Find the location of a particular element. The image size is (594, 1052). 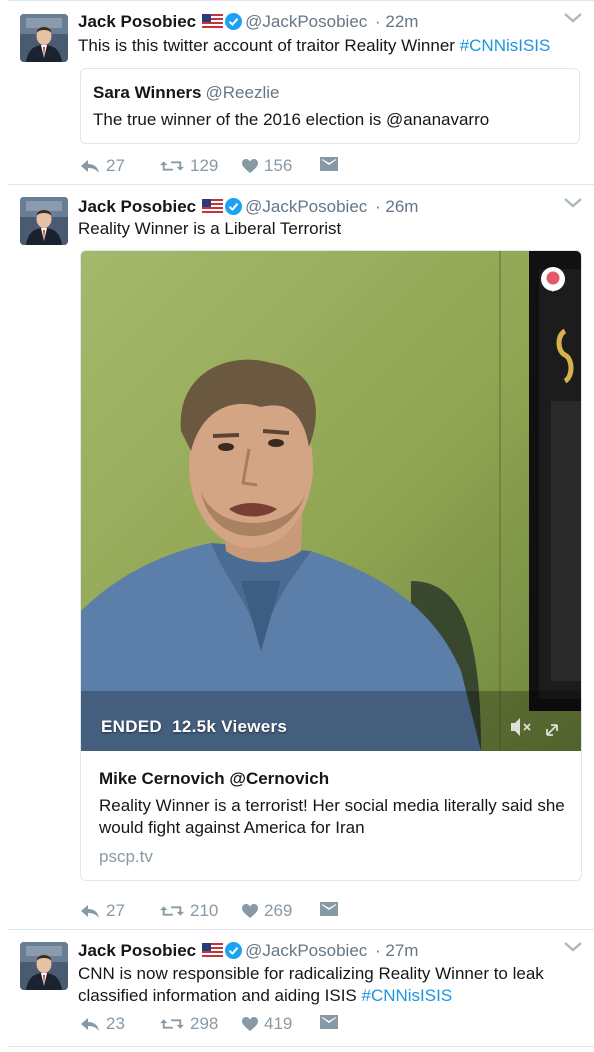

like-count: 419 is located at coordinates (278, 1023).